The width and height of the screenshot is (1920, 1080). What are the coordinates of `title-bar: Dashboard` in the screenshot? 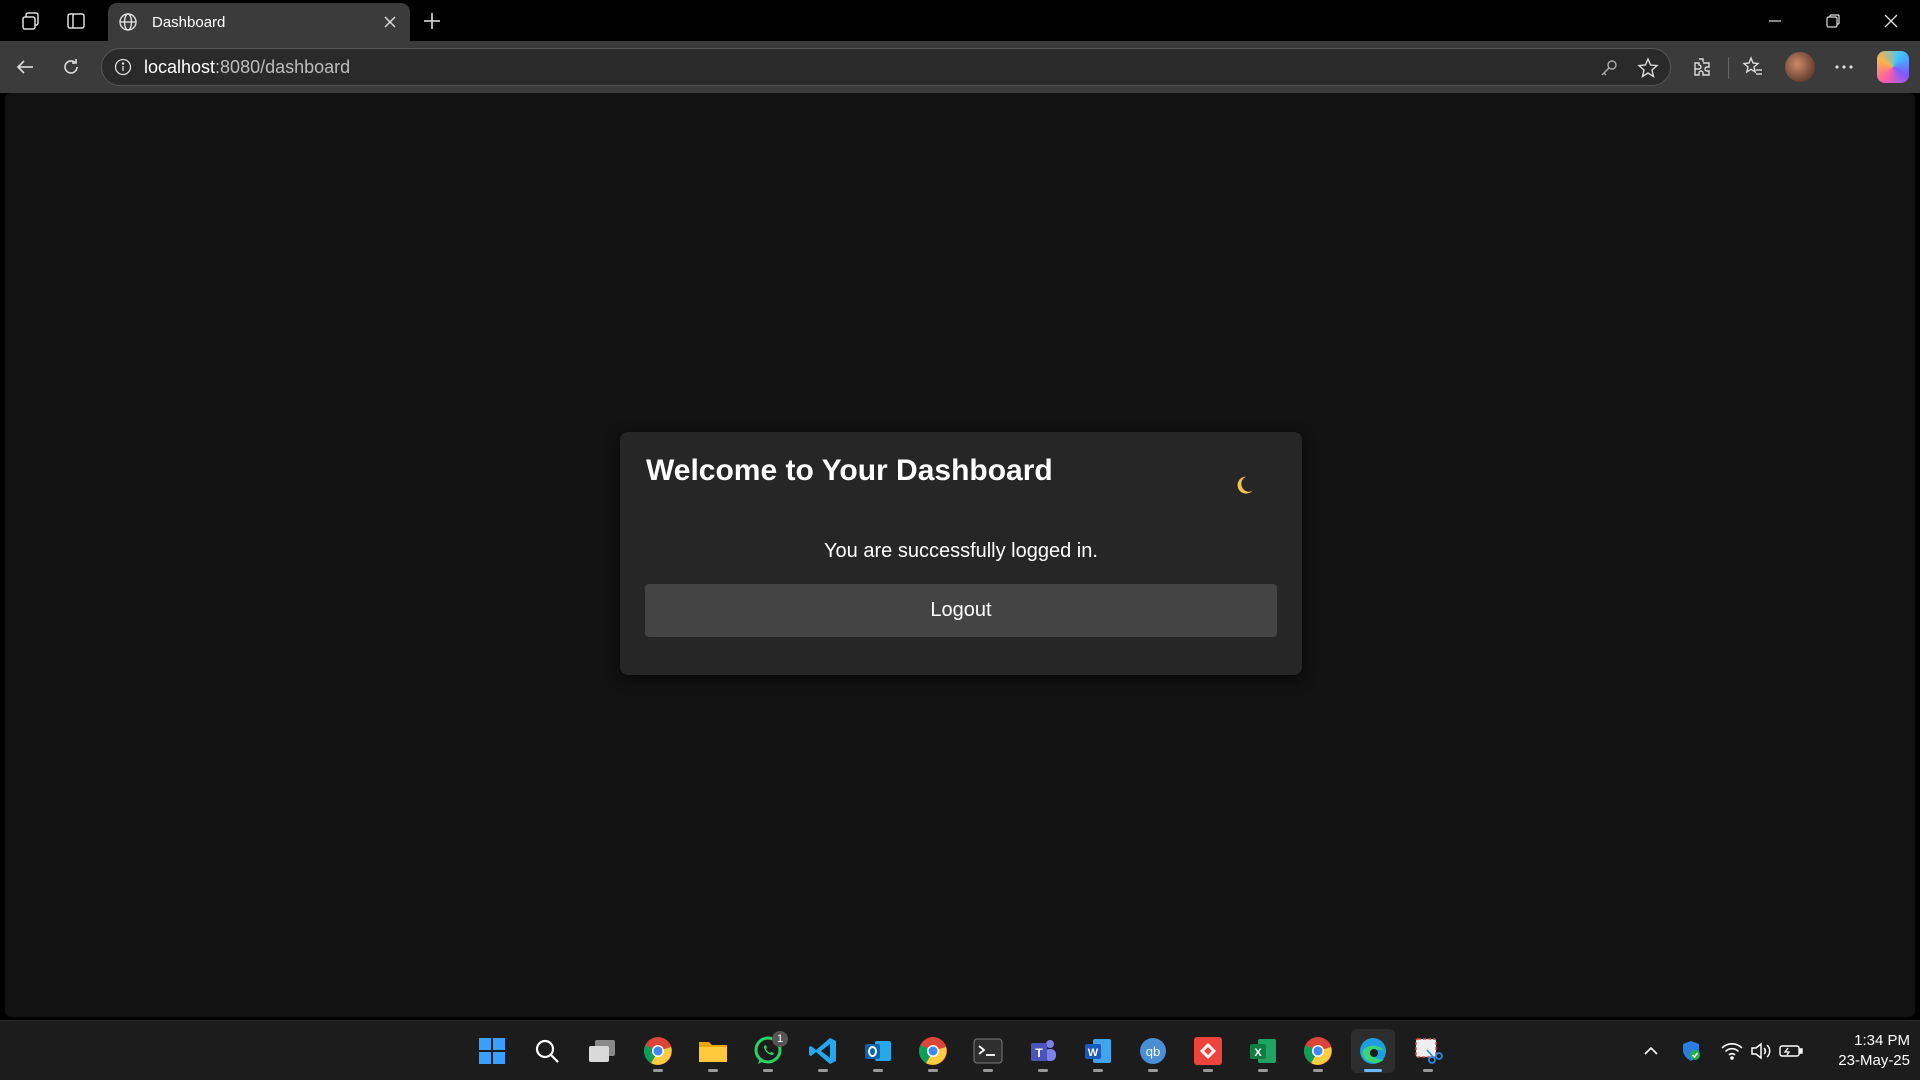 It's located at (960, 20).